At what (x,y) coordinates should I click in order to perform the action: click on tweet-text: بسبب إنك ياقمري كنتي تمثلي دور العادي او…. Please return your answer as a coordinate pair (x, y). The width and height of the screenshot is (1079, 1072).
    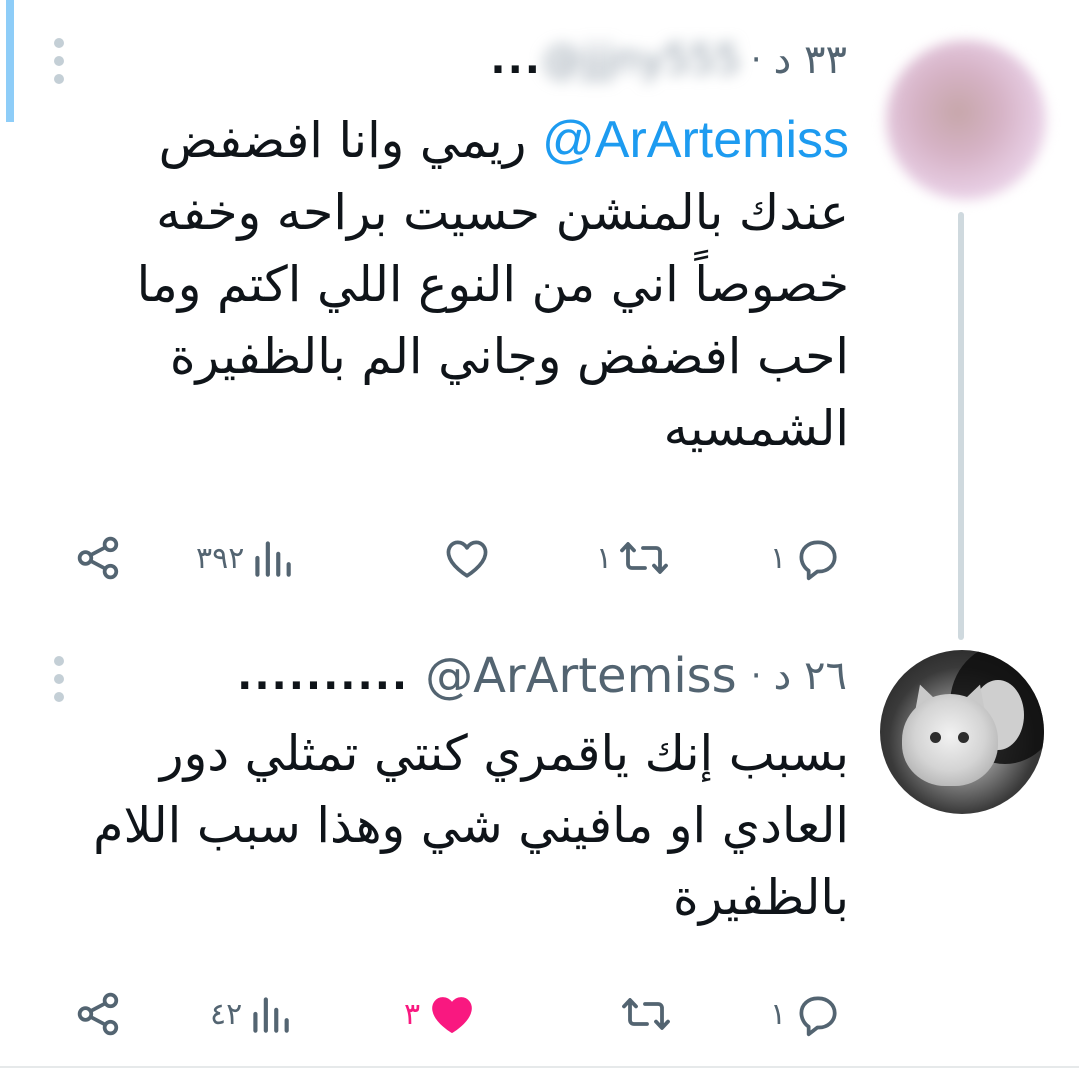
    Looking at the image, I should click on (459, 826).